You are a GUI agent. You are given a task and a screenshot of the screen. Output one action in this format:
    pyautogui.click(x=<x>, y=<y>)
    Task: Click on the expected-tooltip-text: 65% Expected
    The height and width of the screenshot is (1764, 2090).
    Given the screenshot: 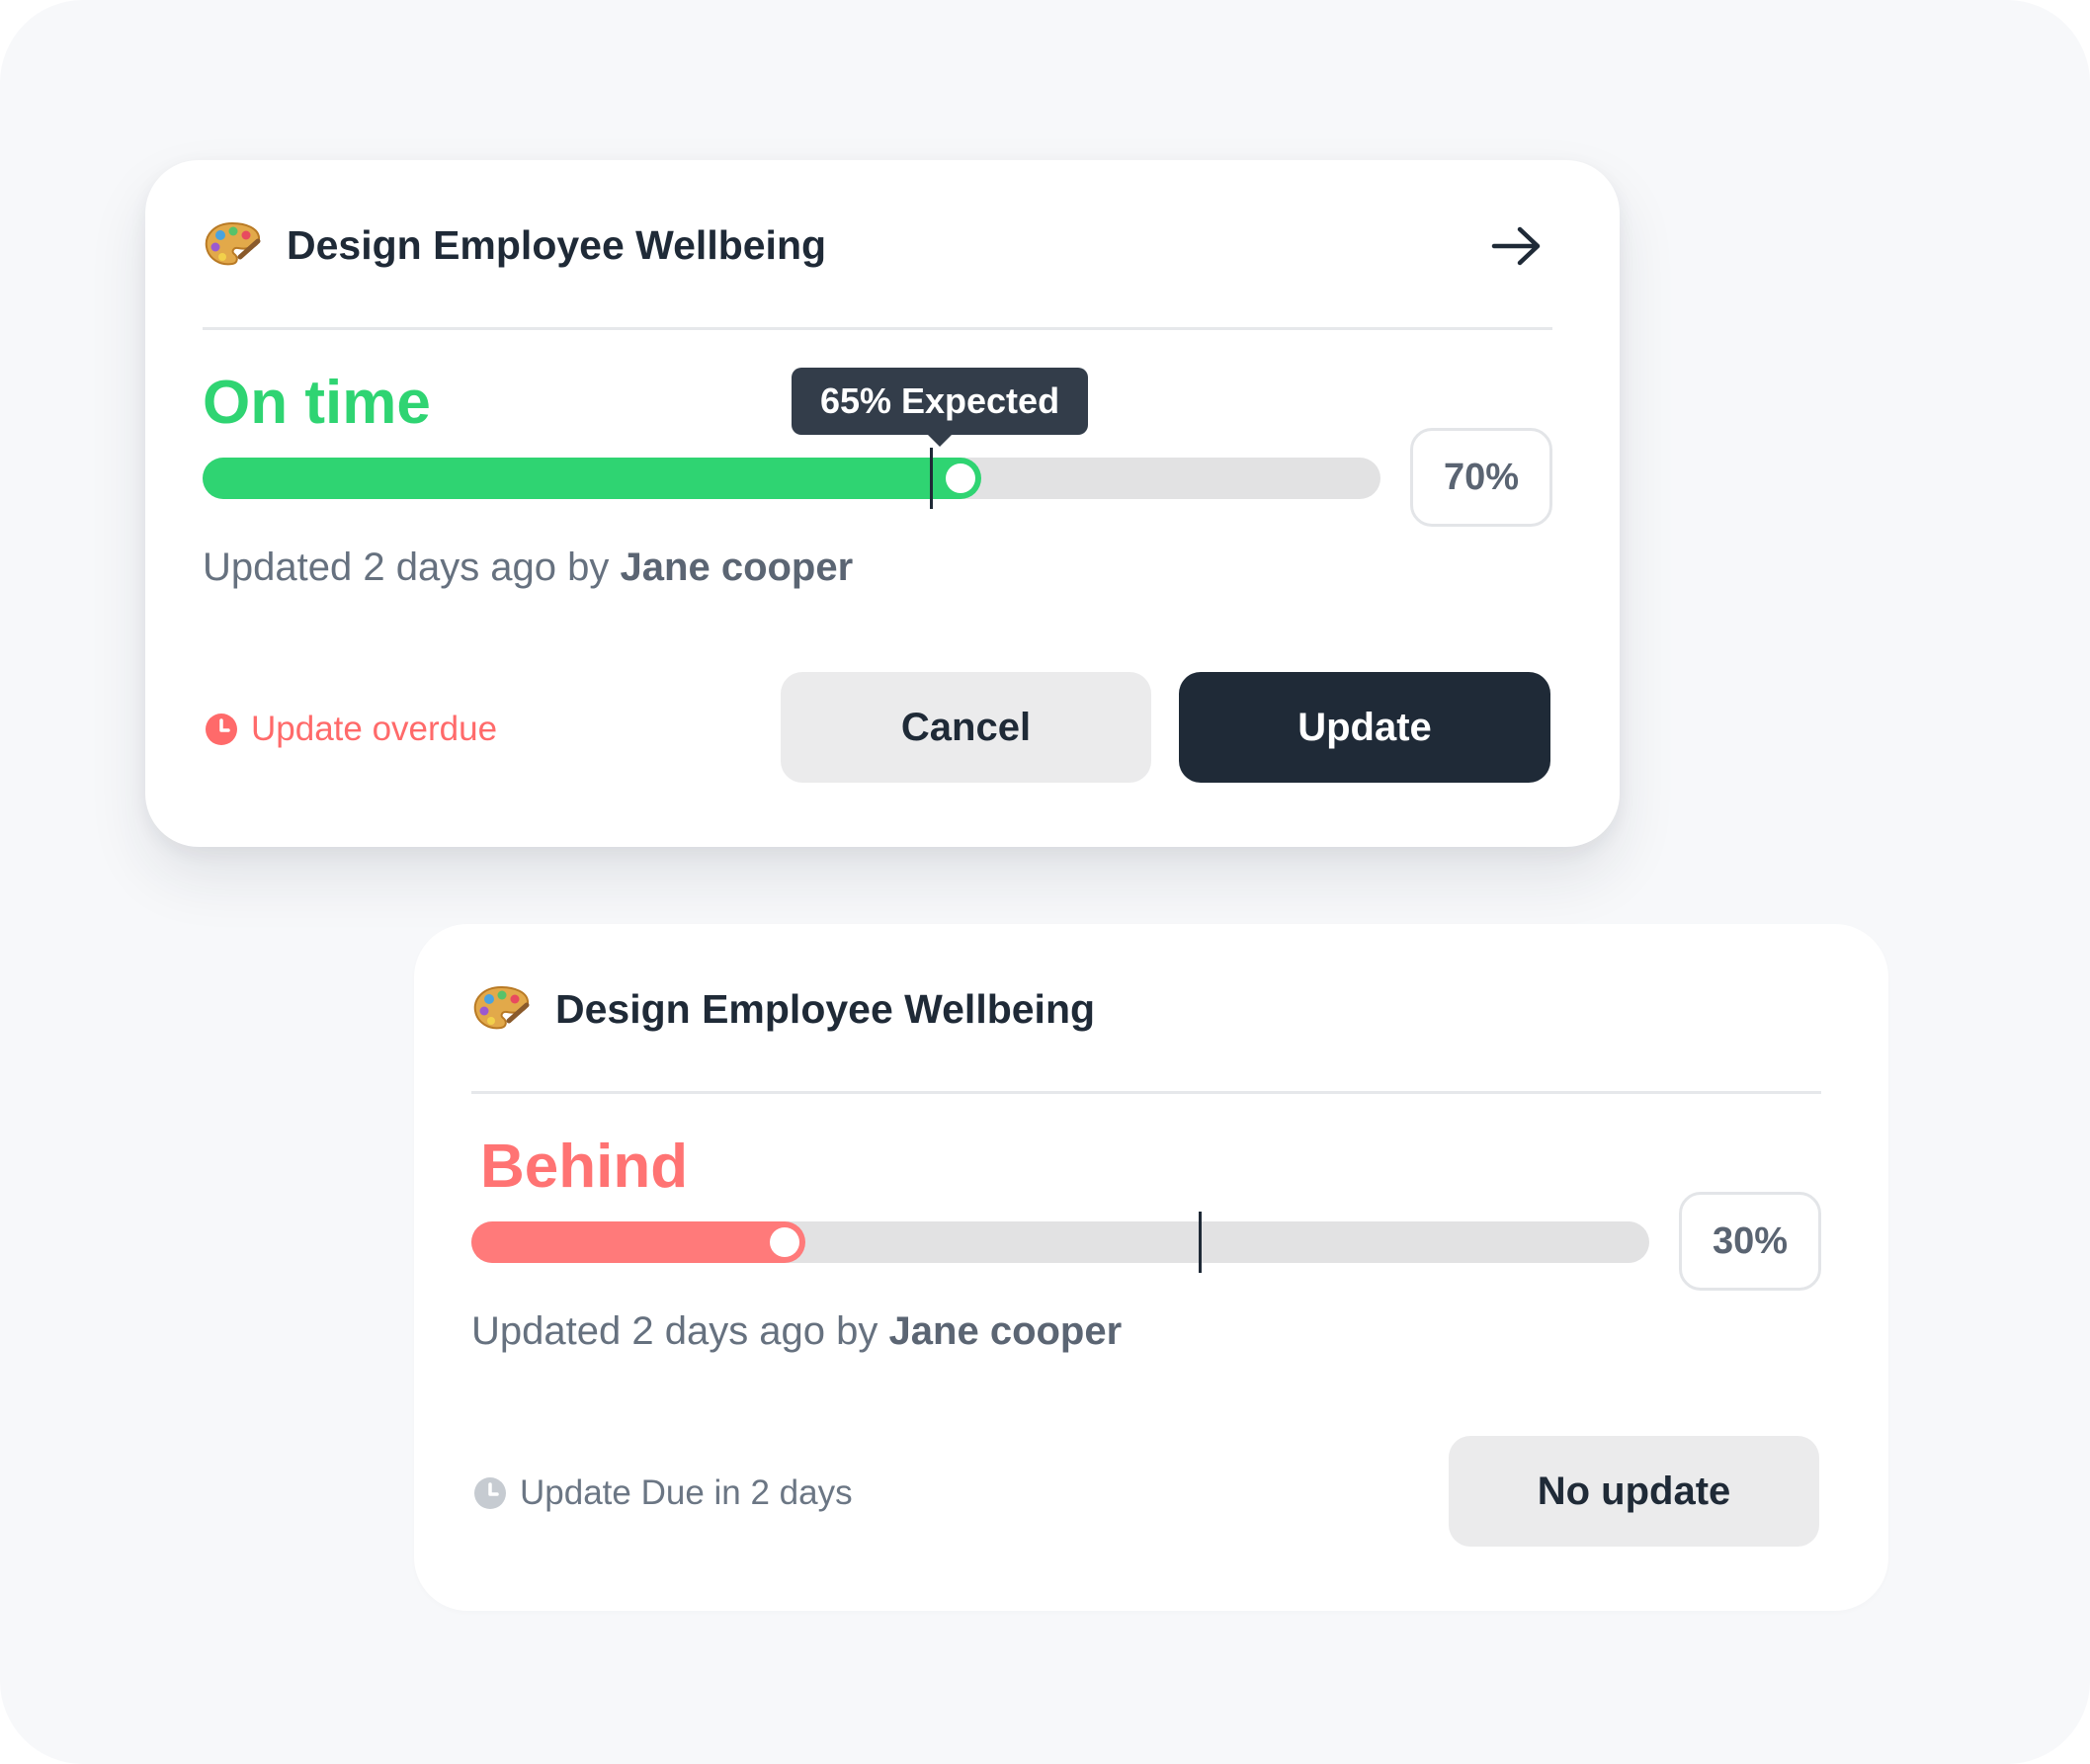 What is the action you would take?
    pyautogui.click(x=939, y=400)
    